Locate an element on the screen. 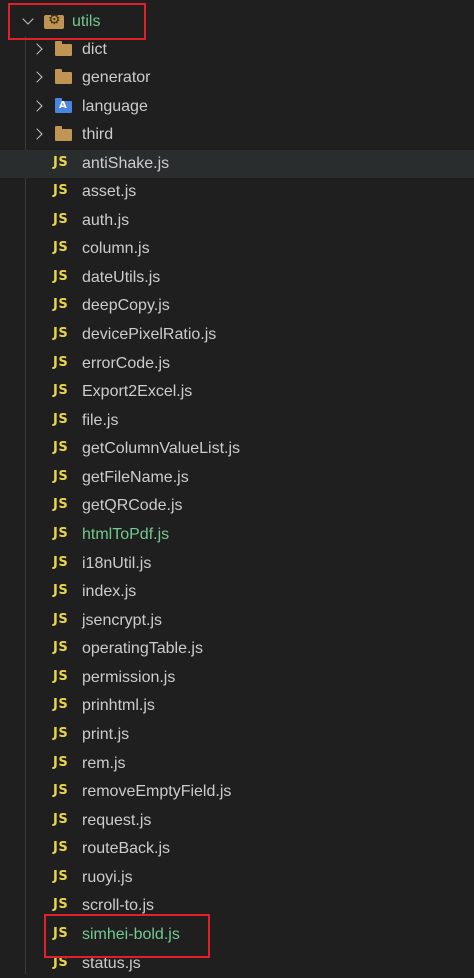 This screenshot has height=978, width=474. tree-file-getqrcode: JS getQRCode.js is located at coordinates (237, 506).